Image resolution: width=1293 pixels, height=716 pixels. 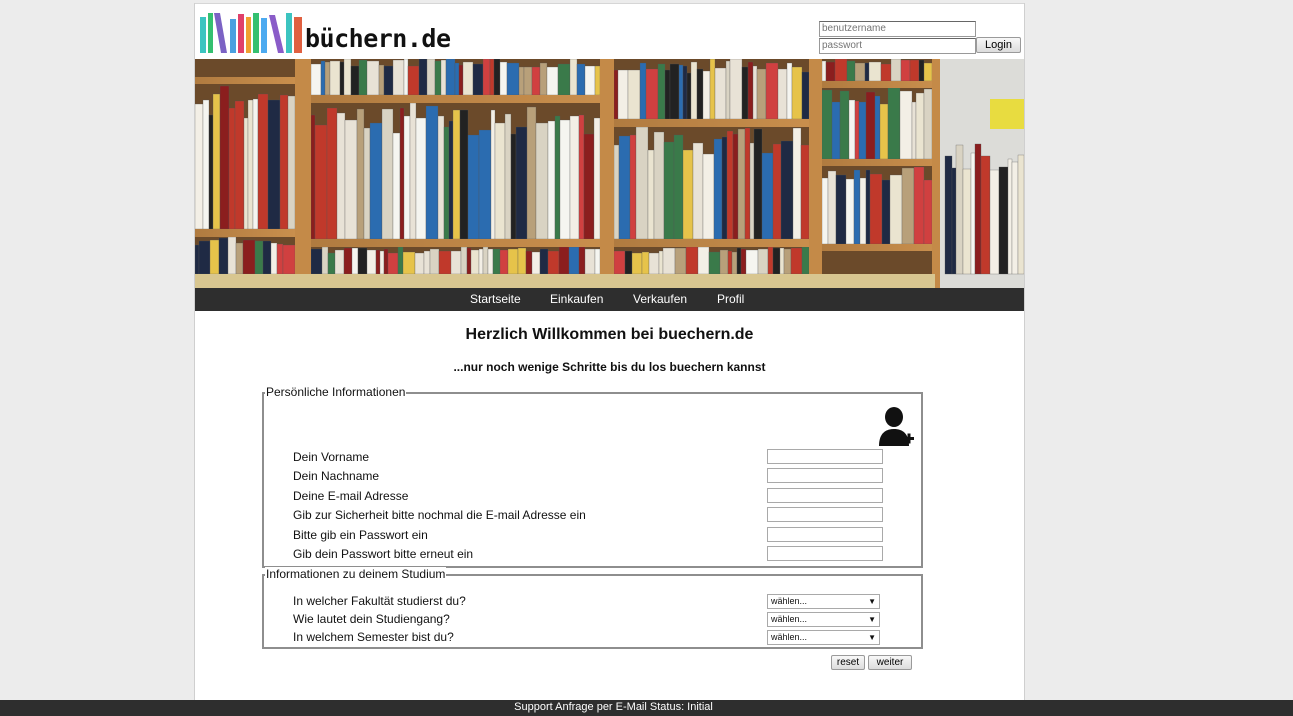 I want to click on reset-button: reset, so click(x=848, y=662).